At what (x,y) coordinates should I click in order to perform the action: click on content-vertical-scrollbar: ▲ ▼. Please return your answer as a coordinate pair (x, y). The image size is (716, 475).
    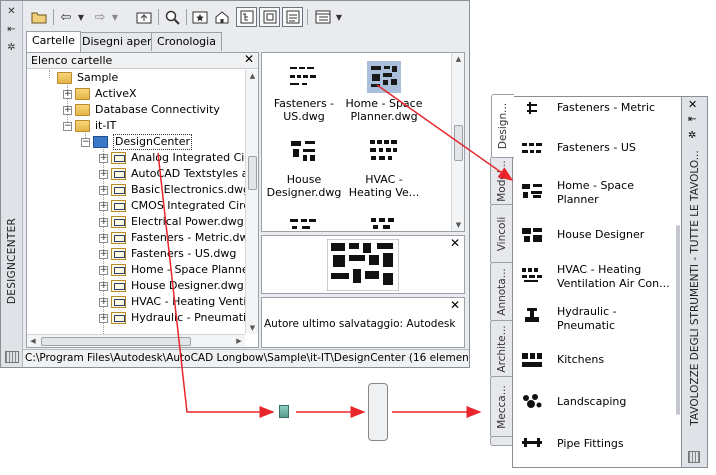
    Looking at the image, I should click on (457, 142).